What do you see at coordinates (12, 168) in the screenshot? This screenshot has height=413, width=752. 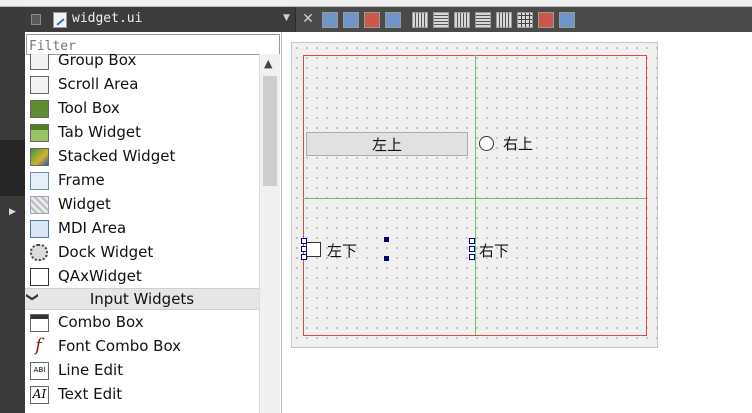 I see `mode-sidebar-selected` at bounding box center [12, 168].